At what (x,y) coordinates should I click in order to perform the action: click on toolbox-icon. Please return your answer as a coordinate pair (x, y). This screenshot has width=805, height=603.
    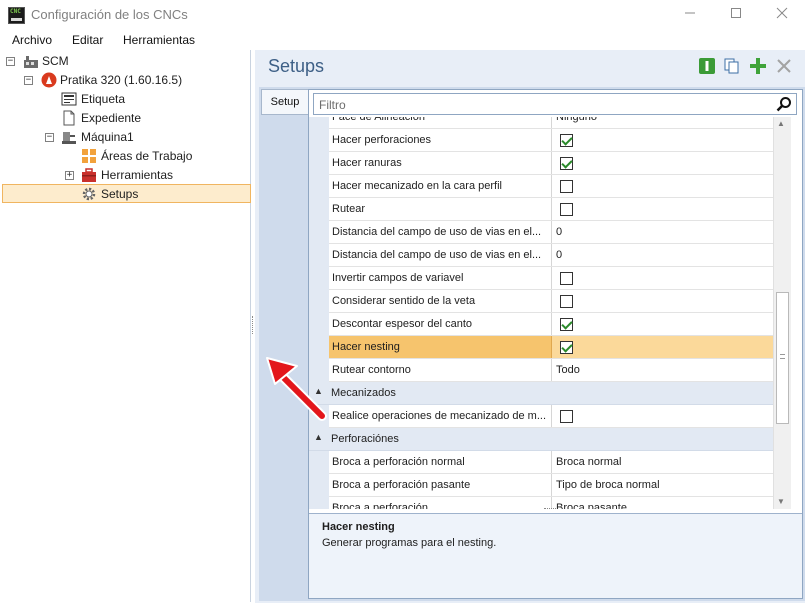
    Looking at the image, I should click on (89, 175).